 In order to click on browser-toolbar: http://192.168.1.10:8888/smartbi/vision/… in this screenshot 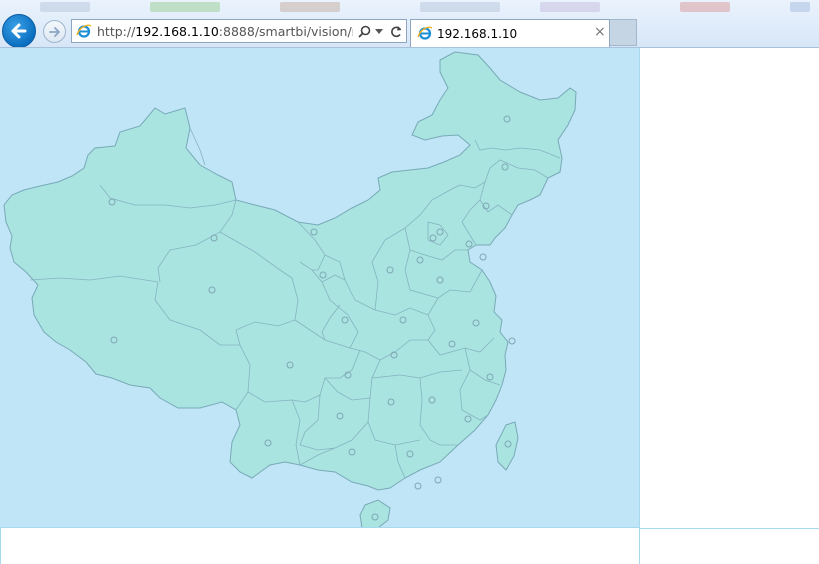, I will do `click(409, 24)`.